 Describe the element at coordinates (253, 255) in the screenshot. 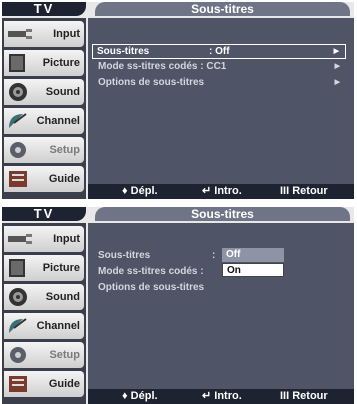

I see `option-off: Off` at that location.